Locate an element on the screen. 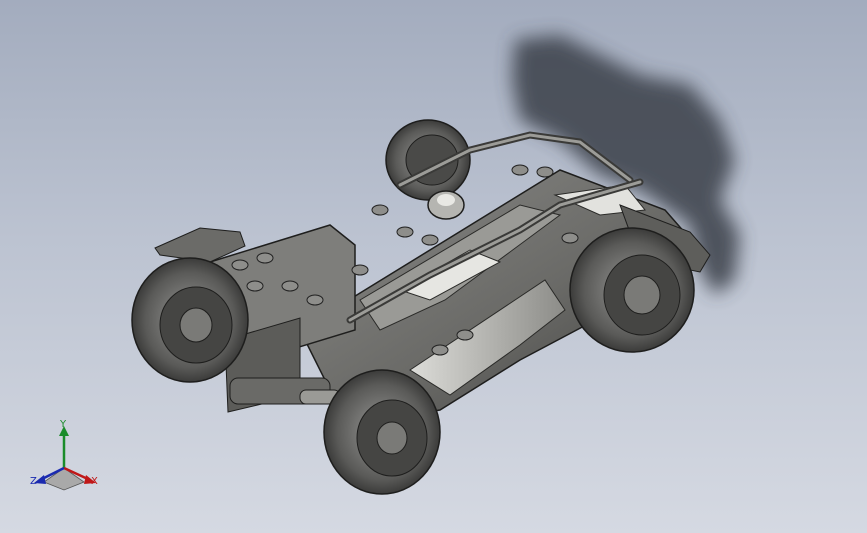 Image resolution: width=867 pixels, height=533 pixels. axis-triad: Y X Z is located at coordinates (66, 458).